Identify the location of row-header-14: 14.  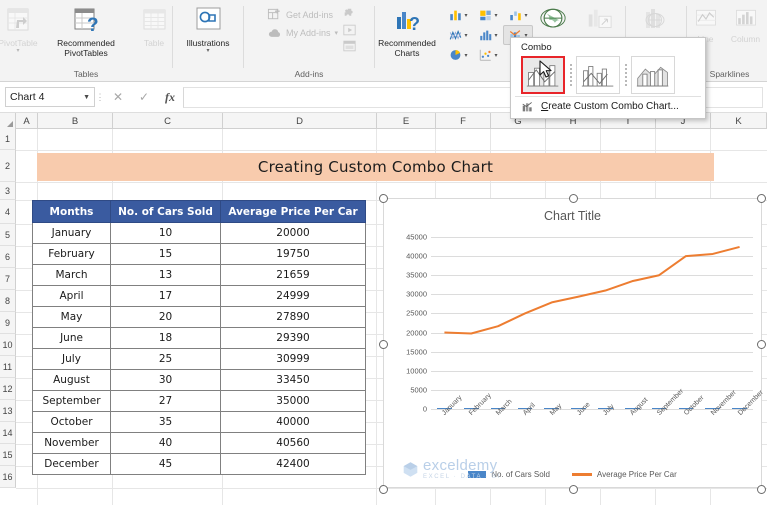
(8, 433).